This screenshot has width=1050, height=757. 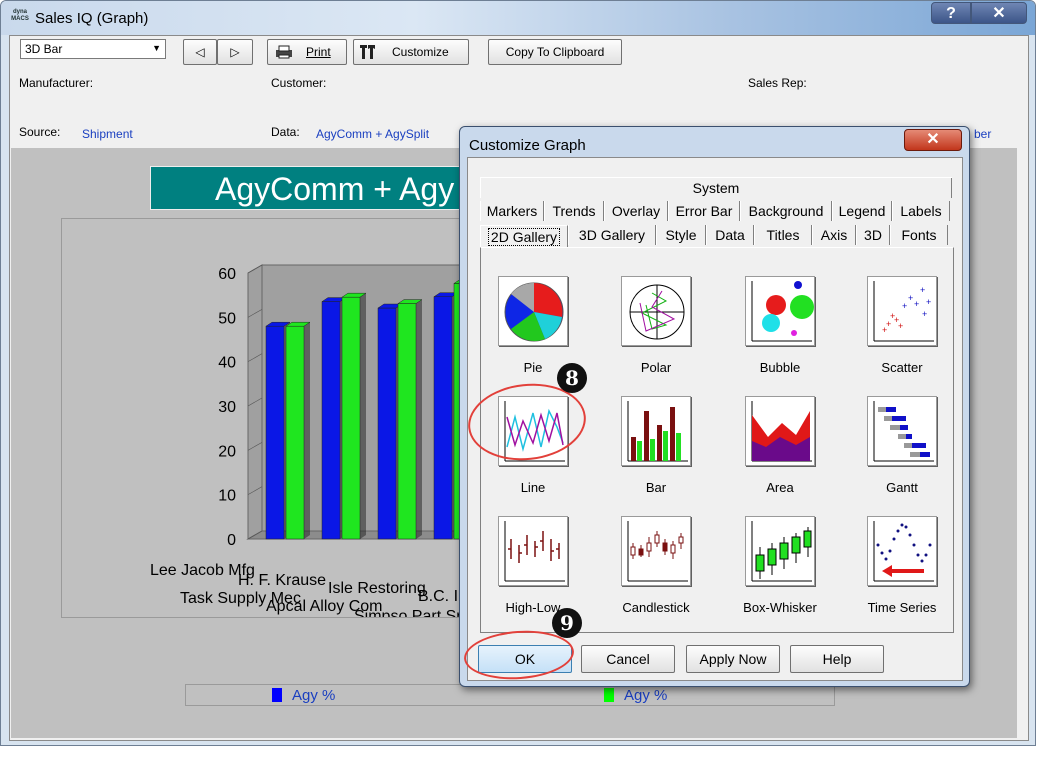 What do you see at coordinates (646, 695) in the screenshot?
I see `legend-label-2: Agy %` at bounding box center [646, 695].